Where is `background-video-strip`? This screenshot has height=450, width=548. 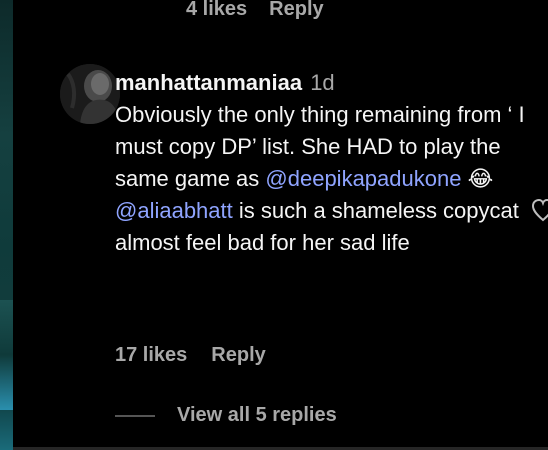
background-video-strip is located at coordinates (6, 225).